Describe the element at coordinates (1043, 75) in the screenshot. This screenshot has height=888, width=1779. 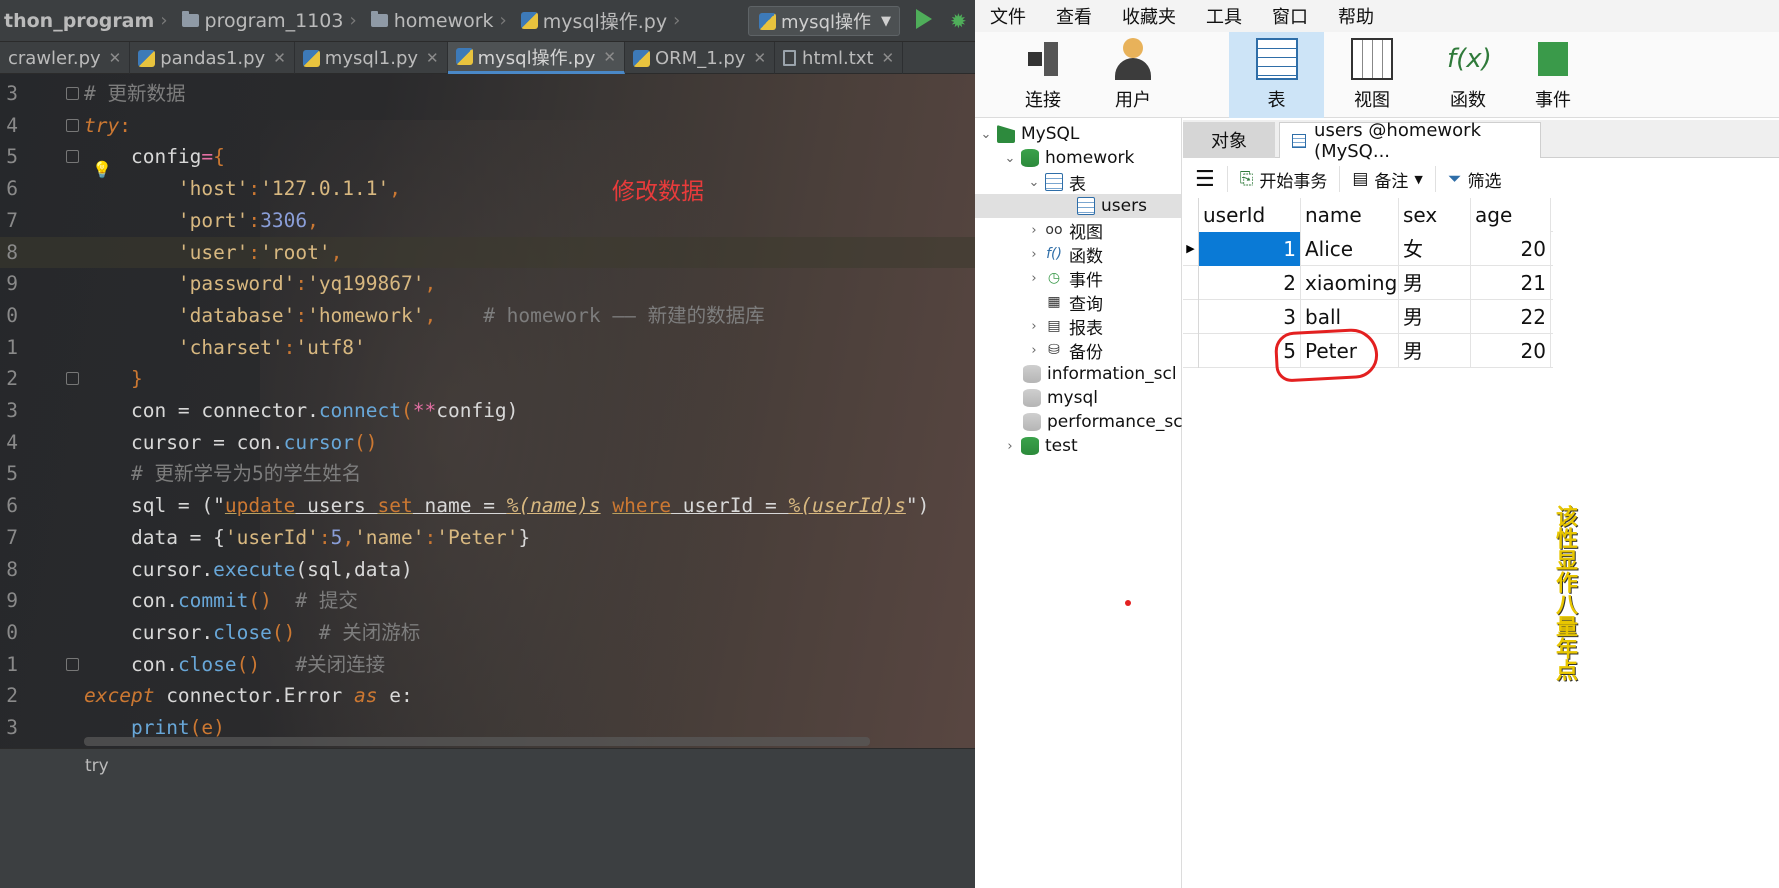
I see `connect-button: 连接` at that location.